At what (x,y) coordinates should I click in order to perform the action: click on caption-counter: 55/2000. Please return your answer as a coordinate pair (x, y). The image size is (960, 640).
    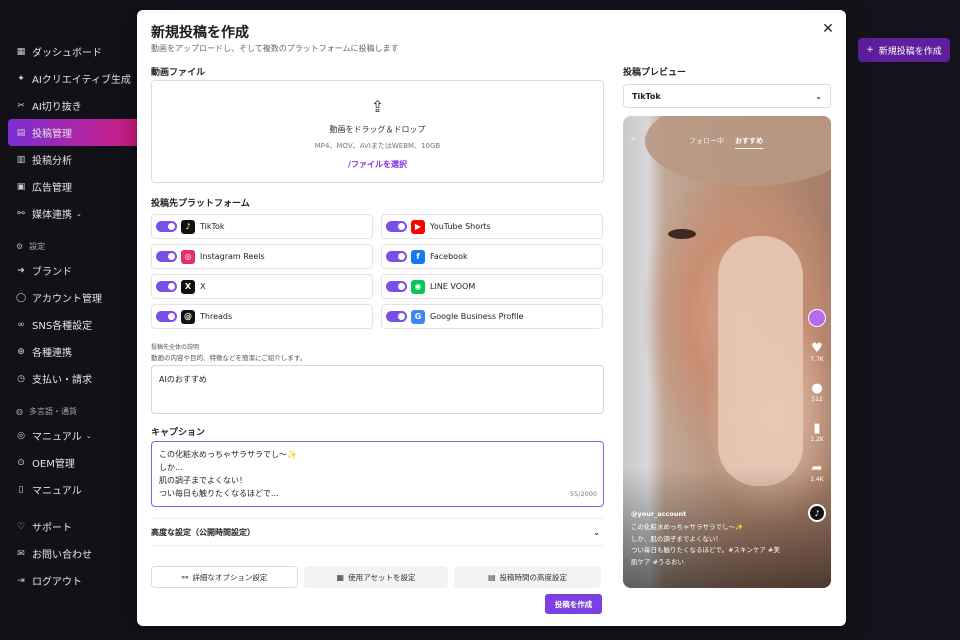
    Looking at the image, I should click on (583, 494).